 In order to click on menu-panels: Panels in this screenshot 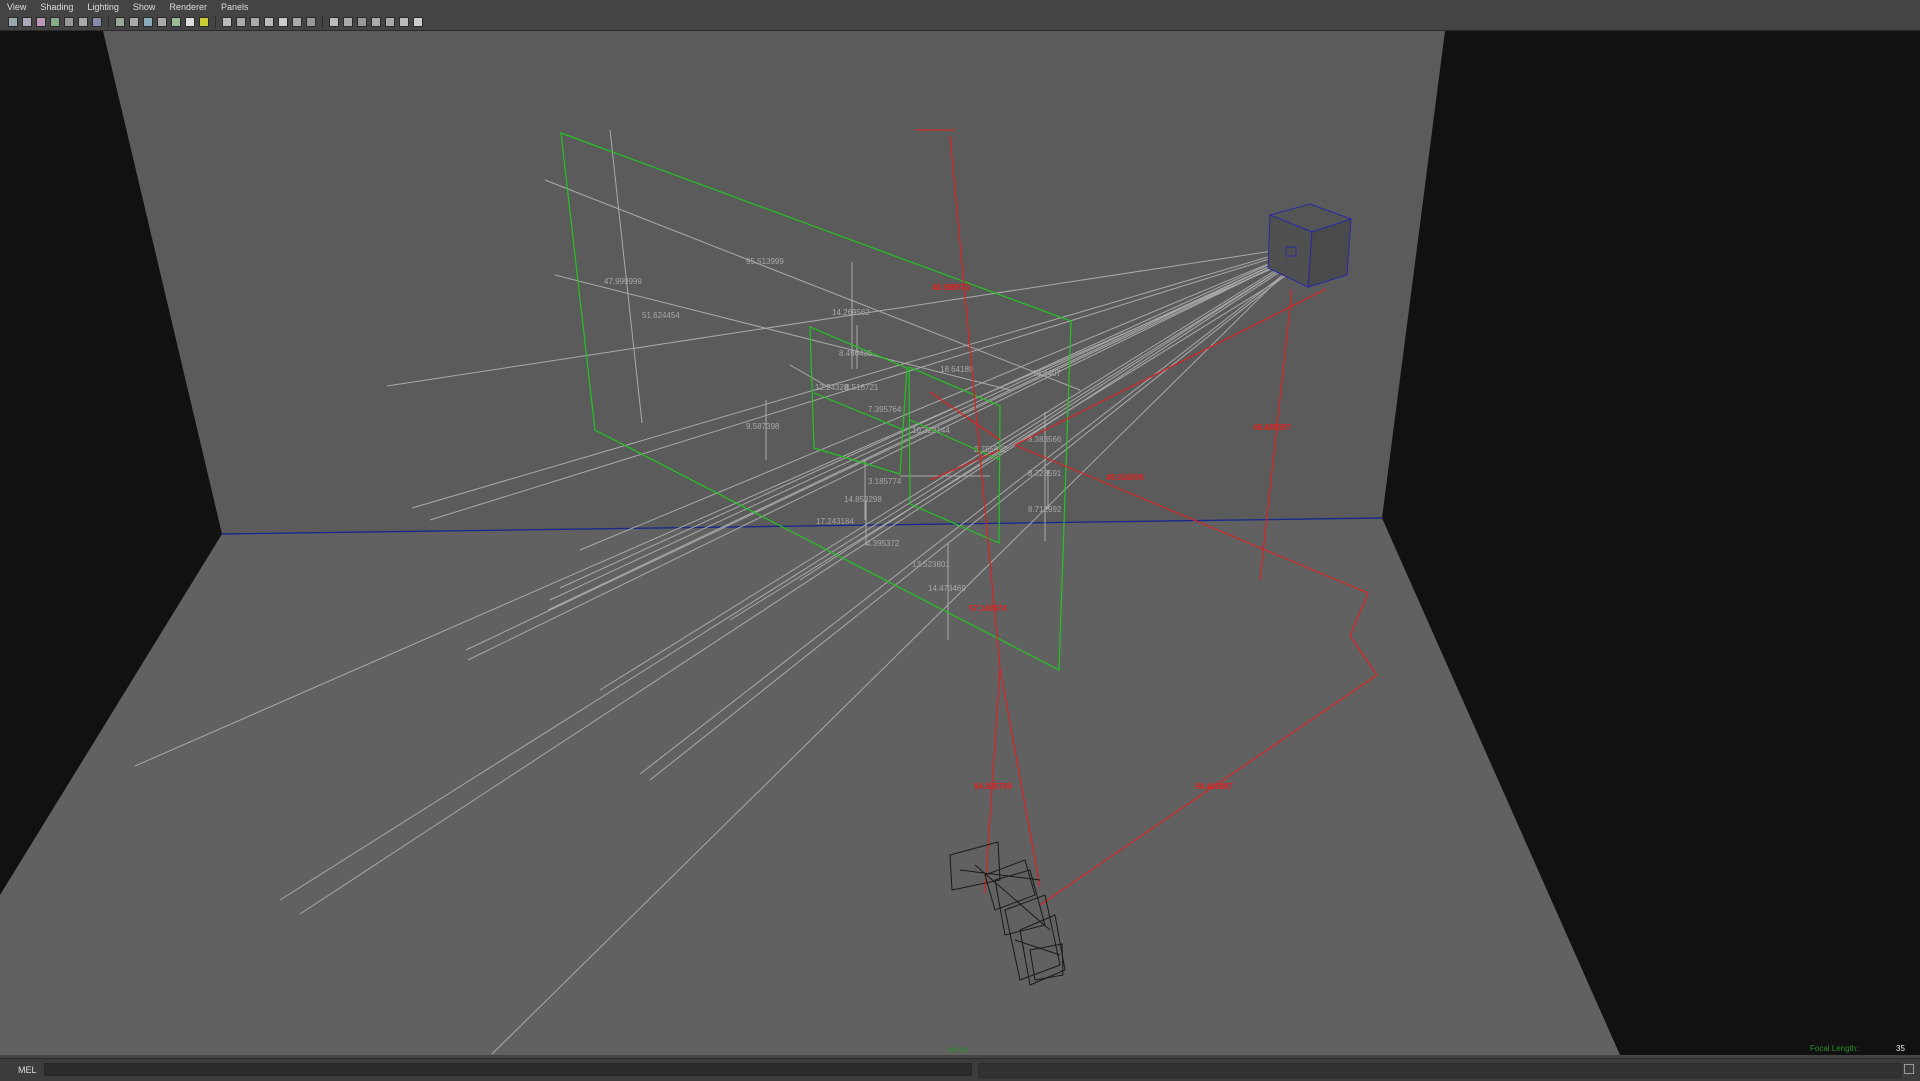, I will do `click(235, 7)`.